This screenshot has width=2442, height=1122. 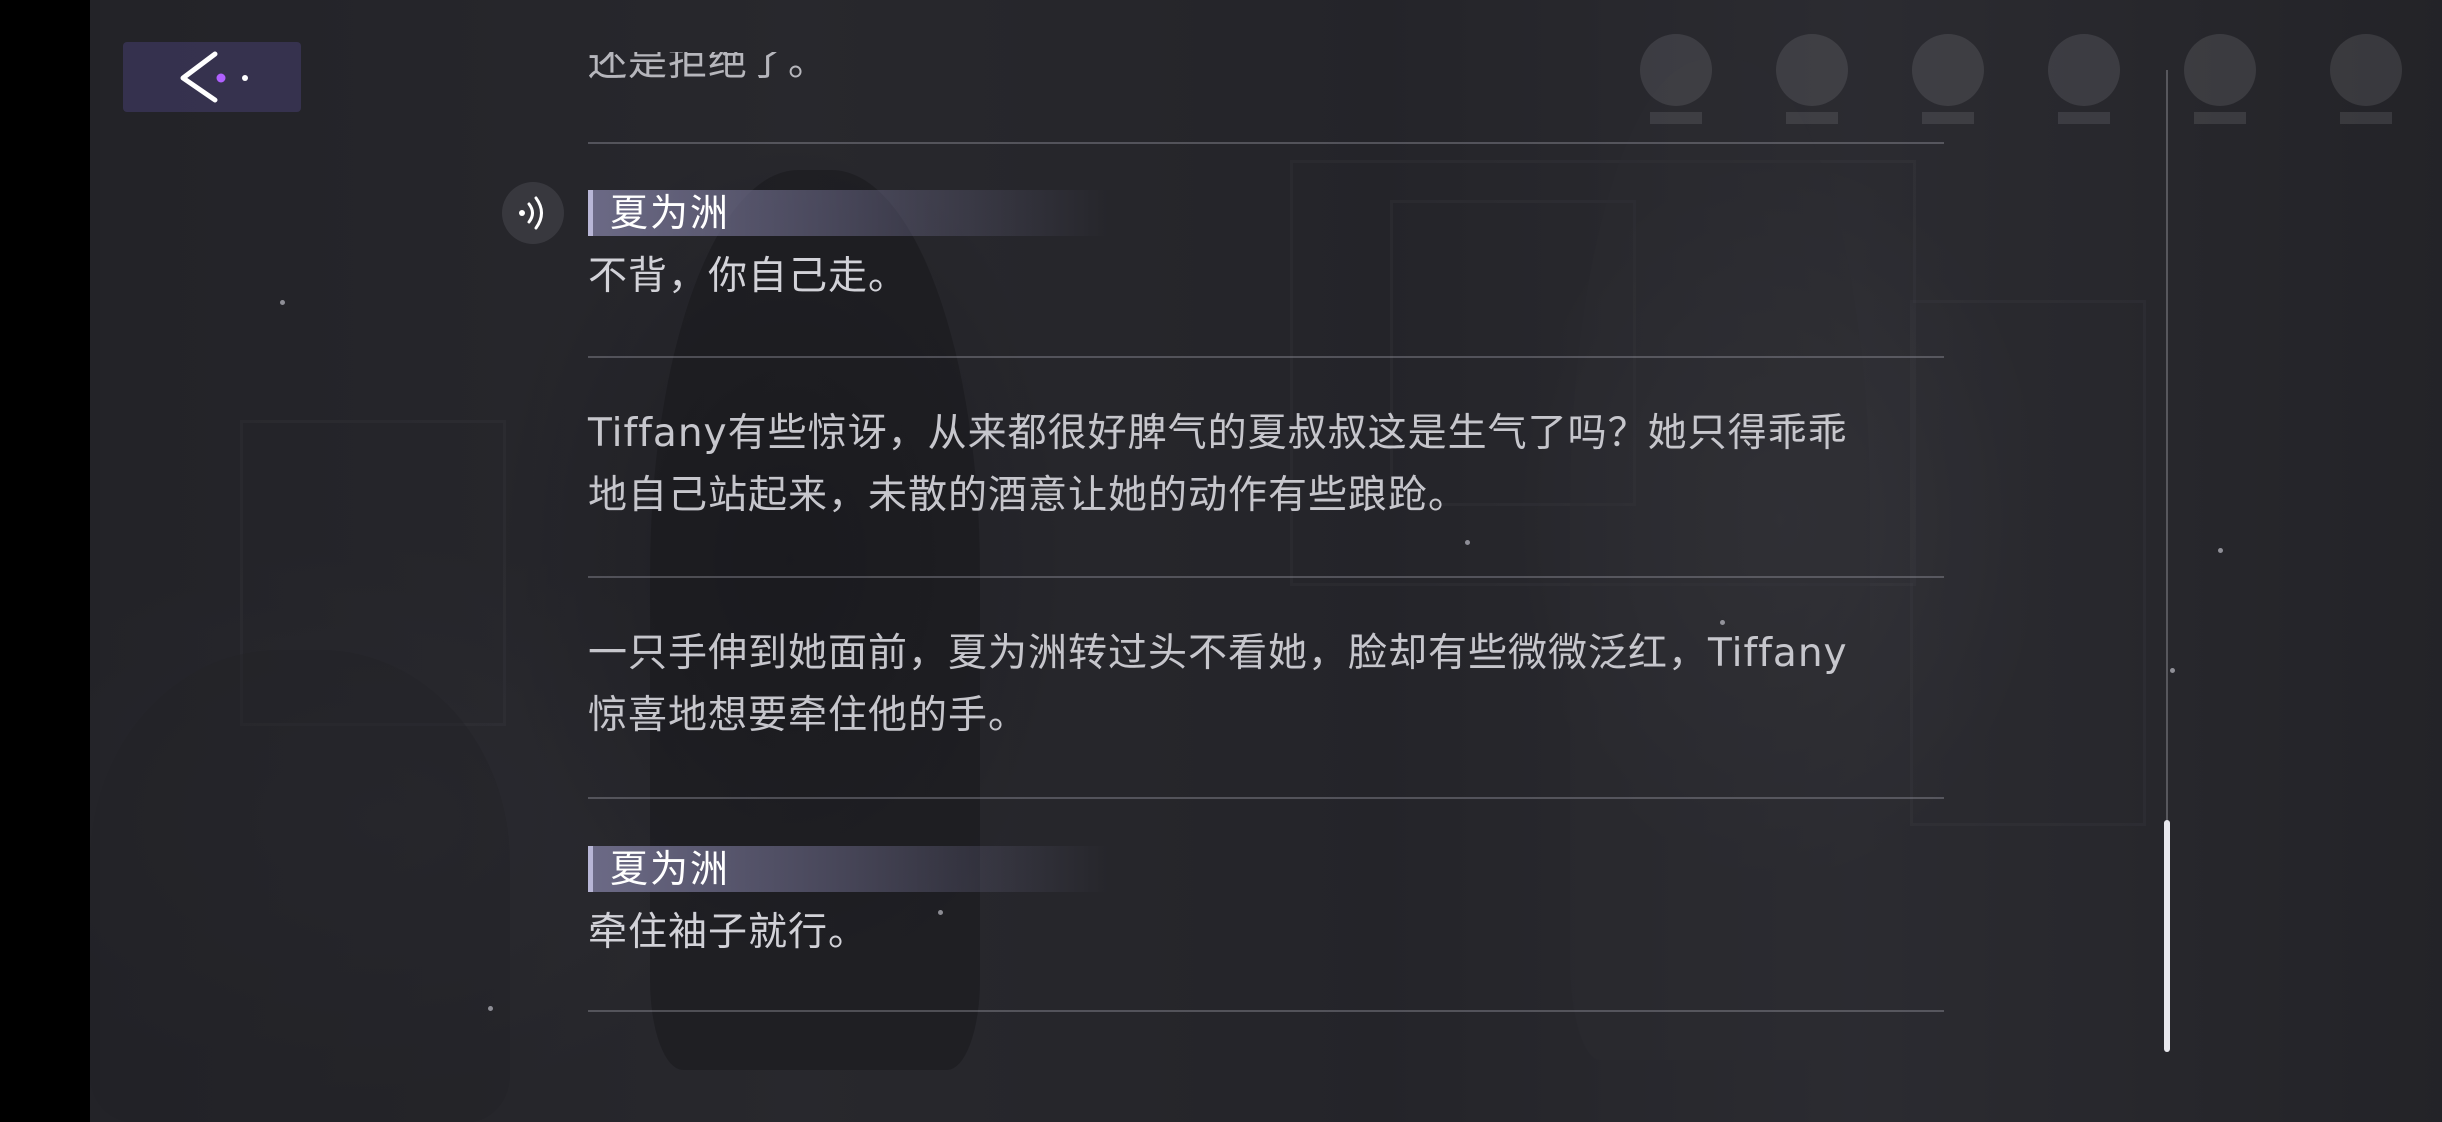 I want to click on voice-replay-icon, so click(x=531, y=213).